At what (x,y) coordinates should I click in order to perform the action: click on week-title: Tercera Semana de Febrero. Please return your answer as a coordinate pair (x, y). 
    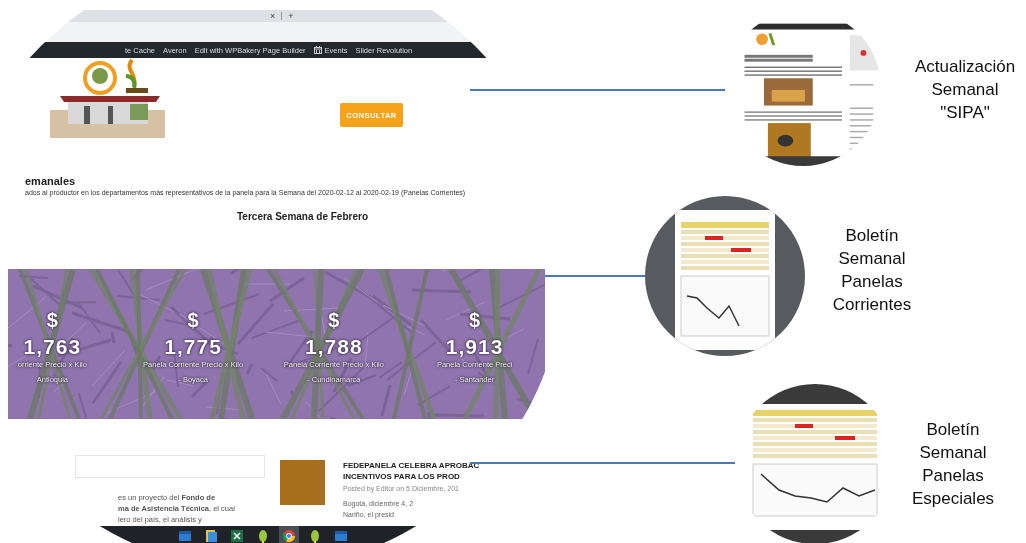
    Looking at the image, I should click on (302, 217).